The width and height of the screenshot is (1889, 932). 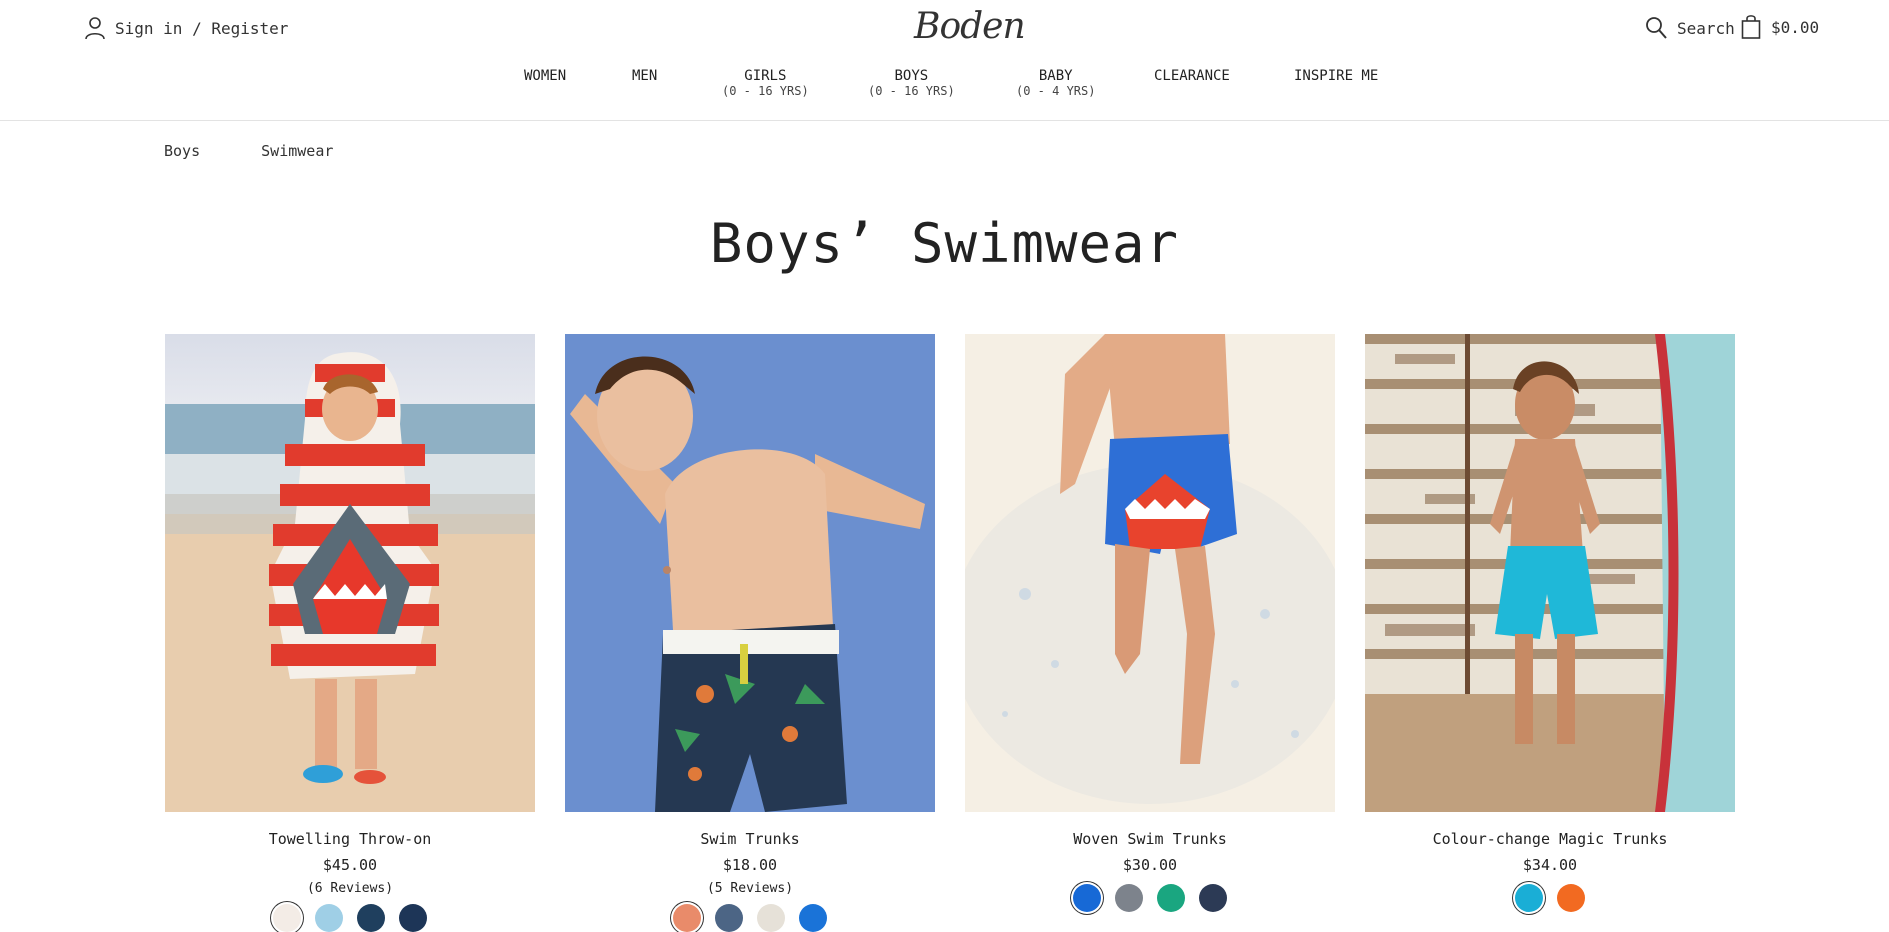 What do you see at coordinates (1751, 27) in the screenshot?
I see `shopping-bag-icon` at bounding box center [1751, 27].